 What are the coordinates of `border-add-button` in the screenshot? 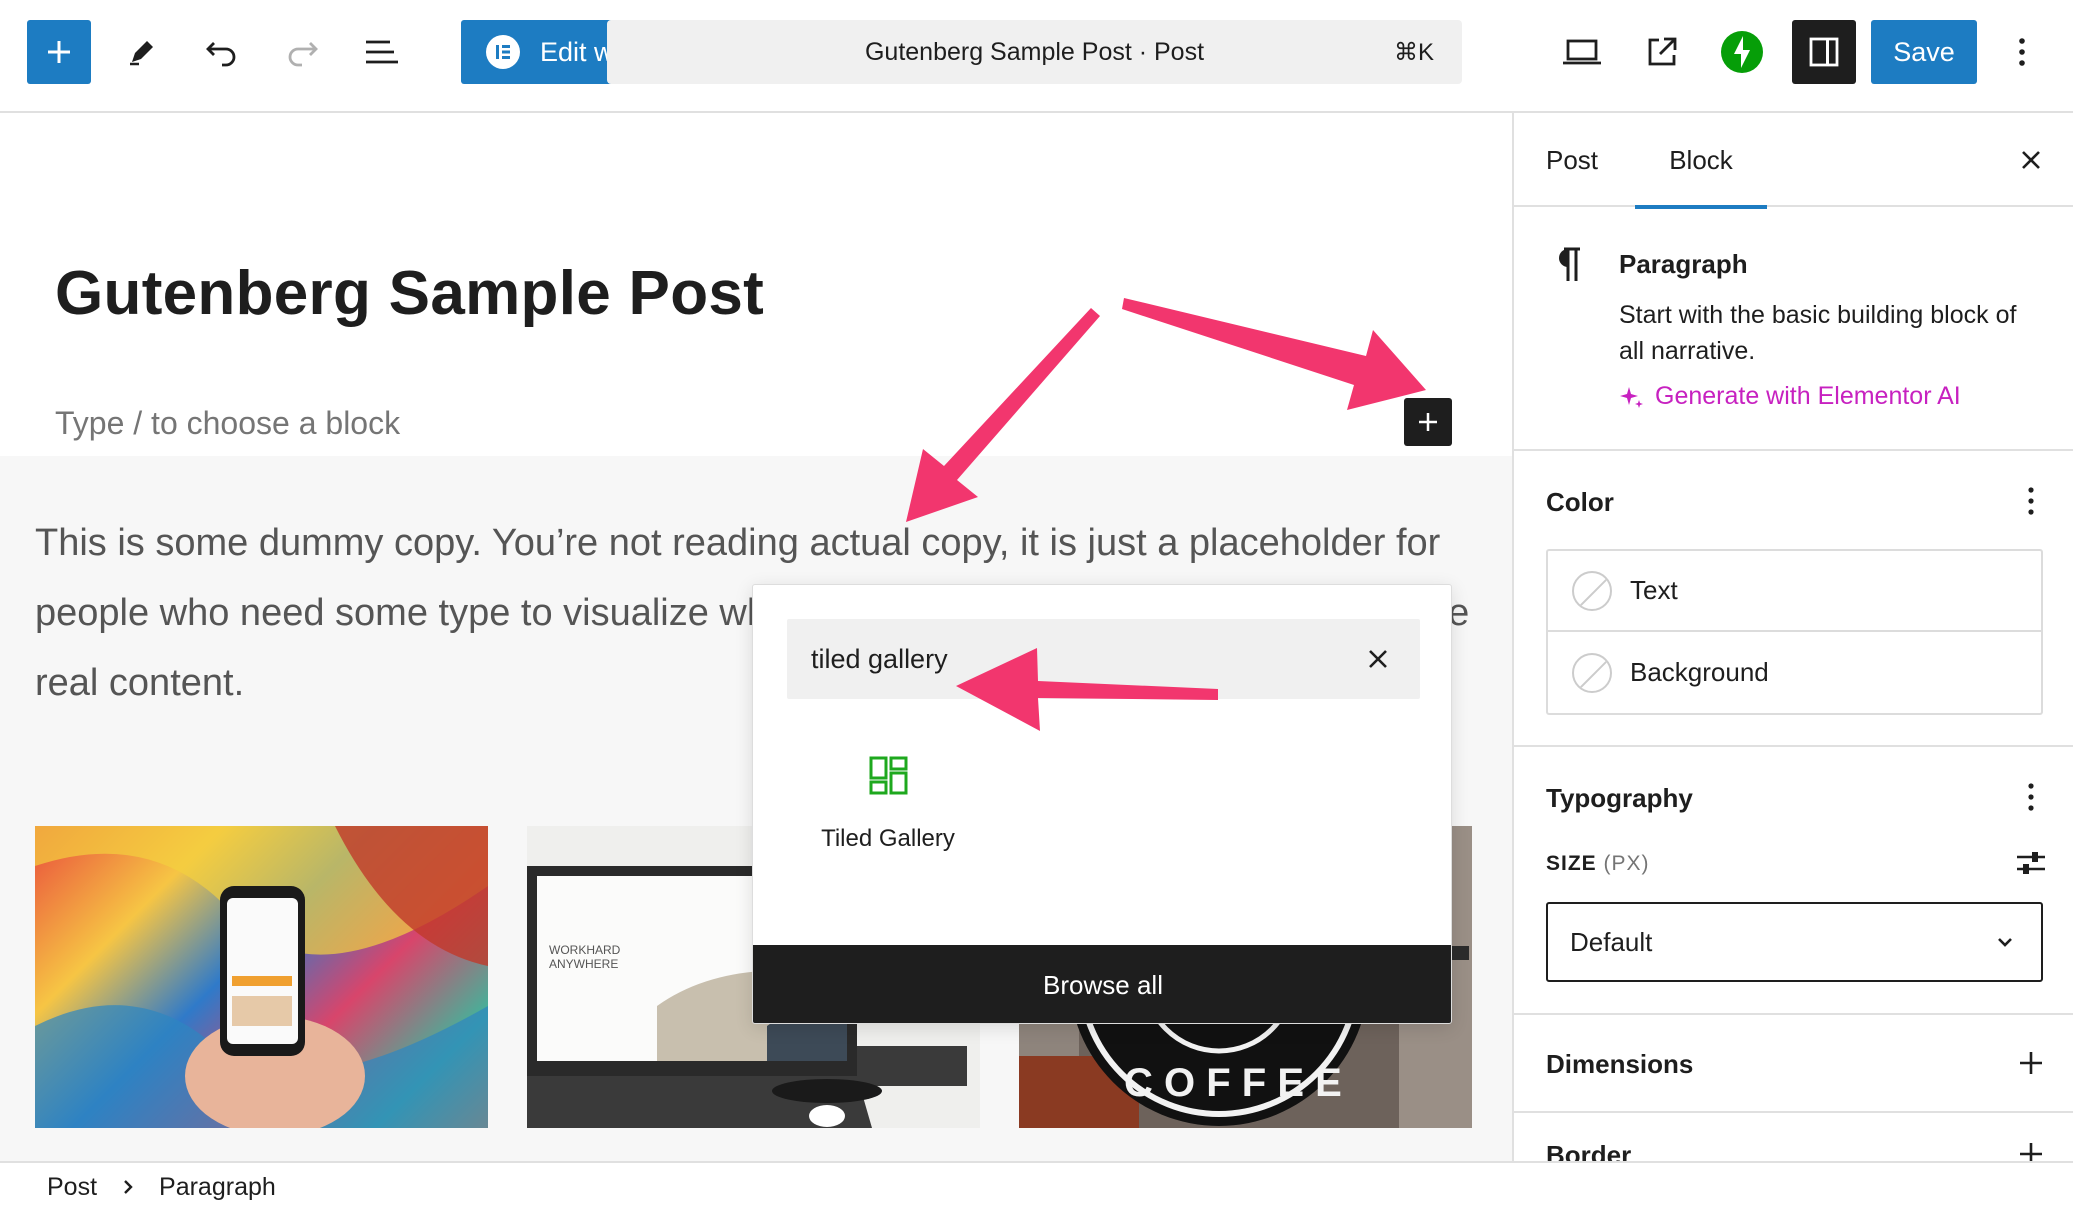 It's located at (2031, 1147).